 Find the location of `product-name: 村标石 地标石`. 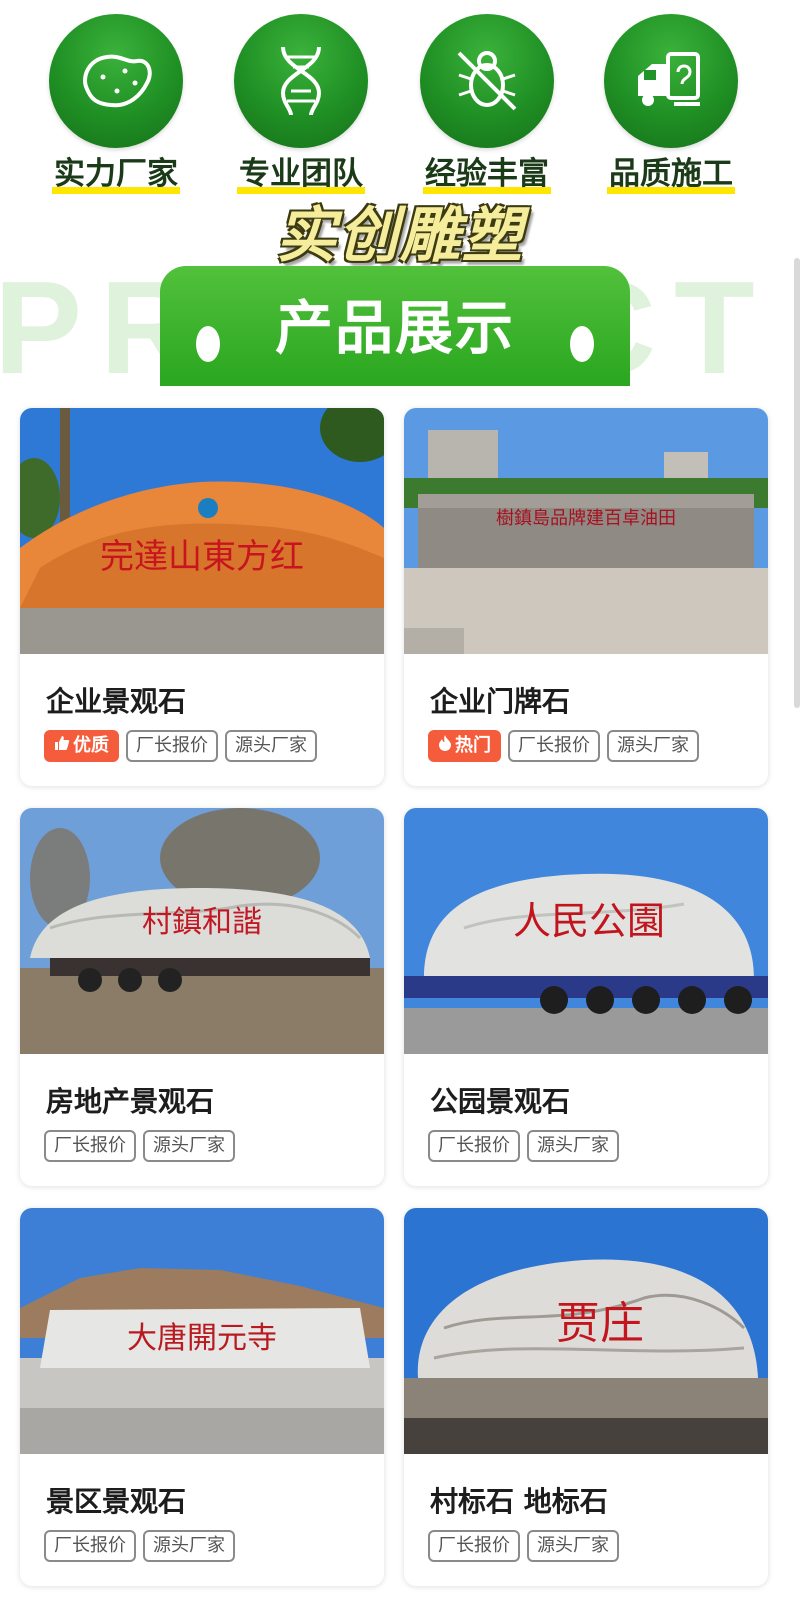

product-name: 村标石 地标石 is located at coordinates (519, 1501).